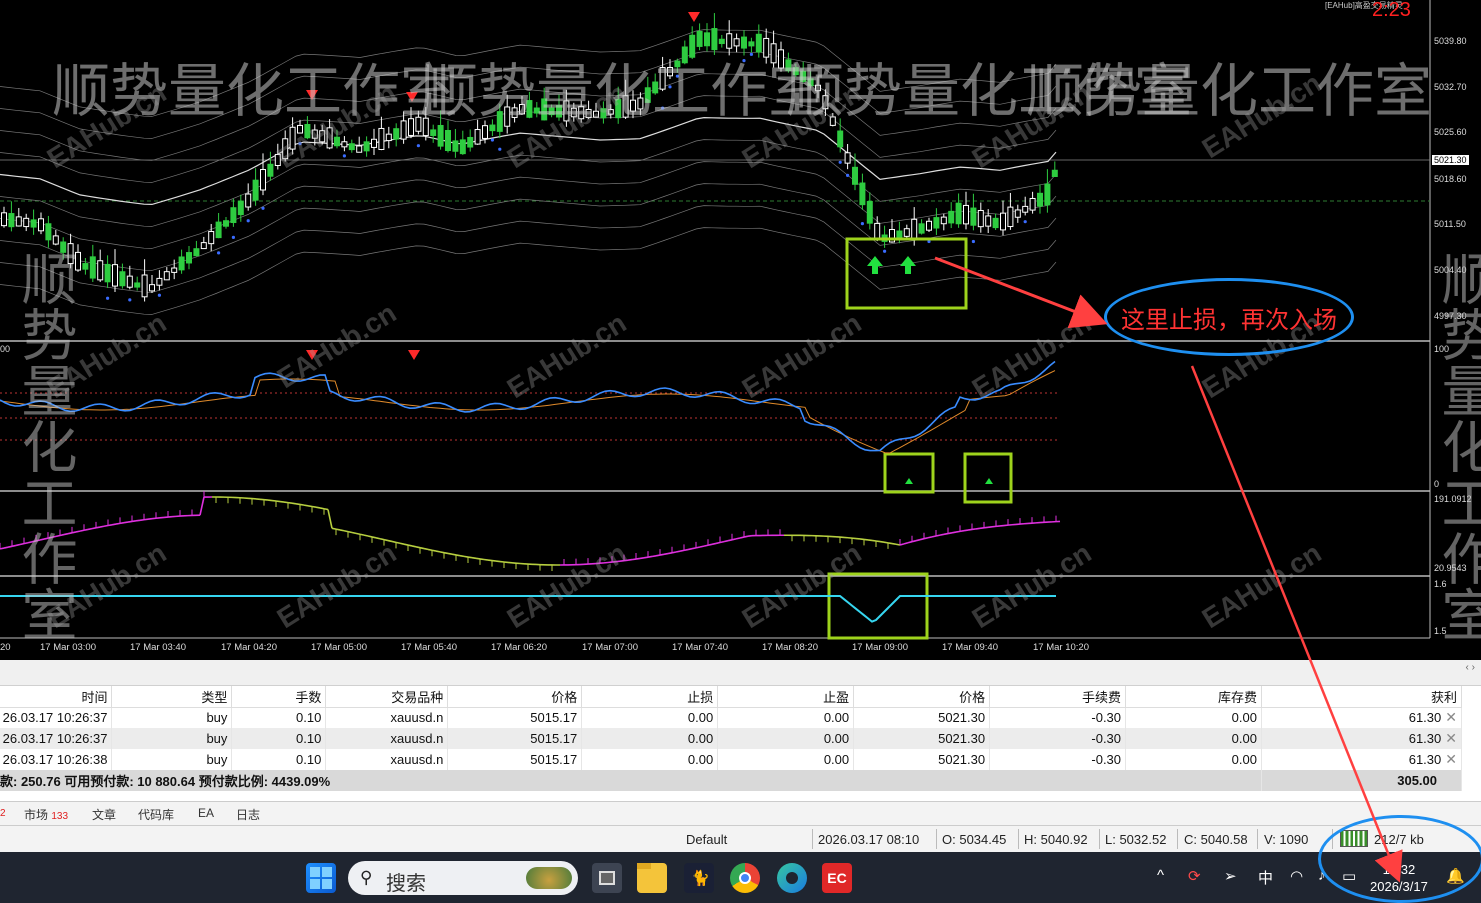  What do you see at coordinates (248, 814) in the screenshot?
I see `tab-journal: 日志` at bounding box center [248, 814].